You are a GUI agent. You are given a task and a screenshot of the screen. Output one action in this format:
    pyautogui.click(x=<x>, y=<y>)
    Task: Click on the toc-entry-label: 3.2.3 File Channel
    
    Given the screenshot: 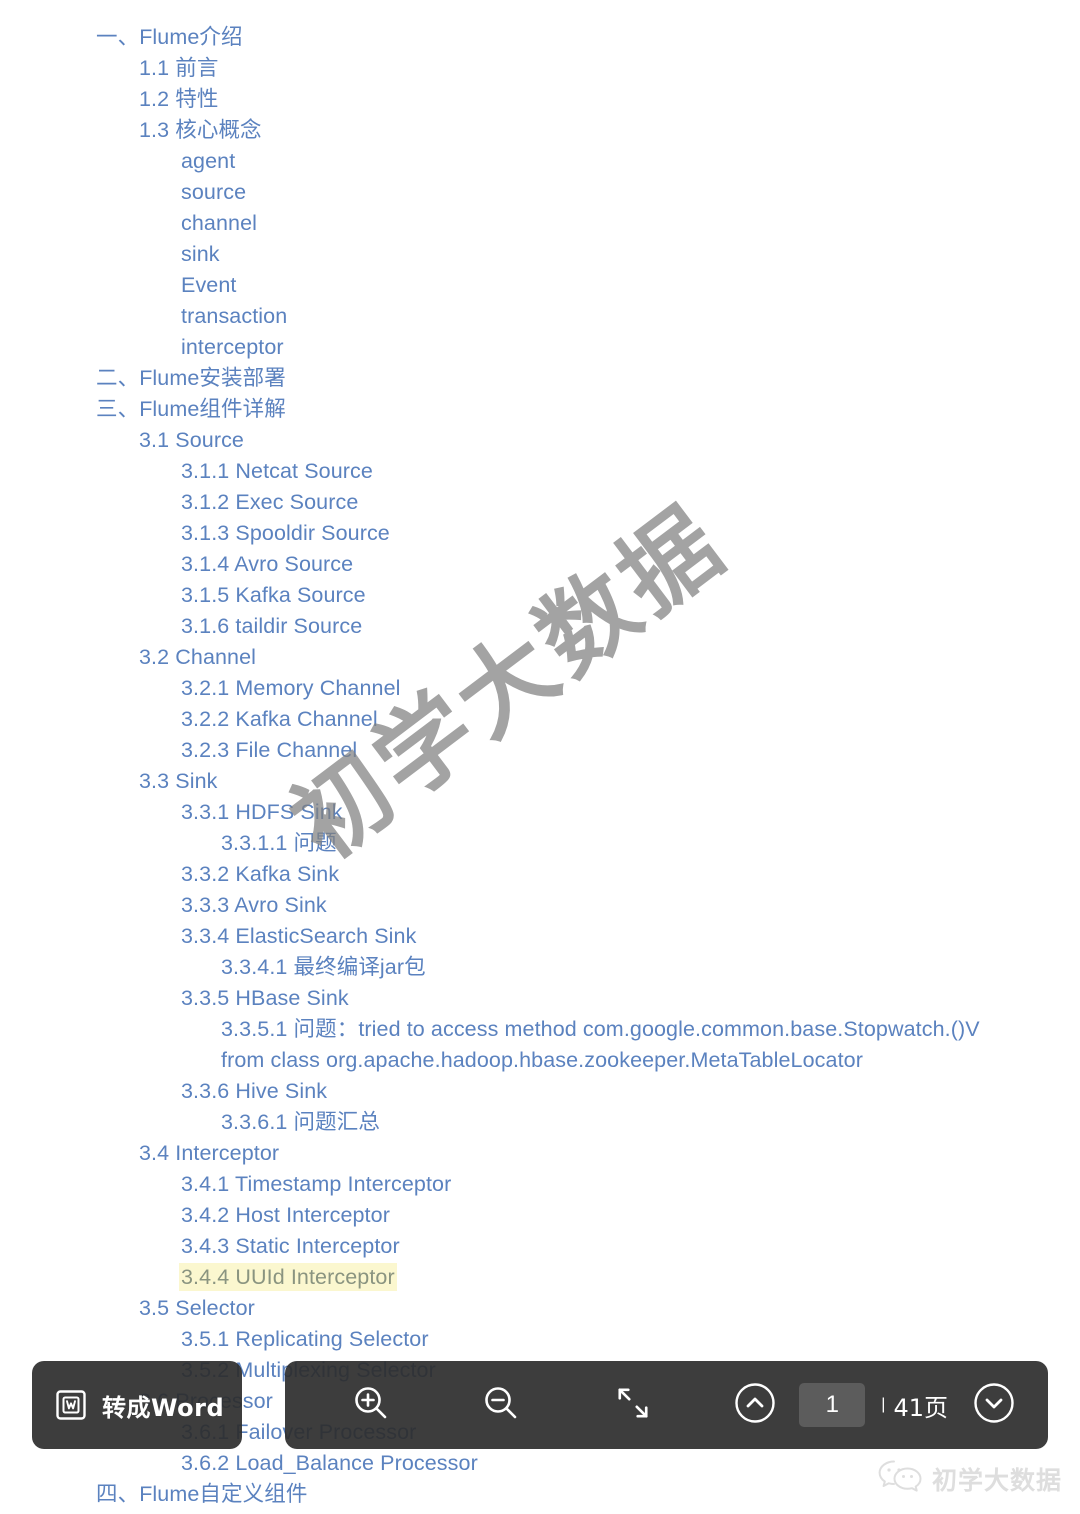 What is the action you would take?
    pyautogui.click(x=269, y=750)
    